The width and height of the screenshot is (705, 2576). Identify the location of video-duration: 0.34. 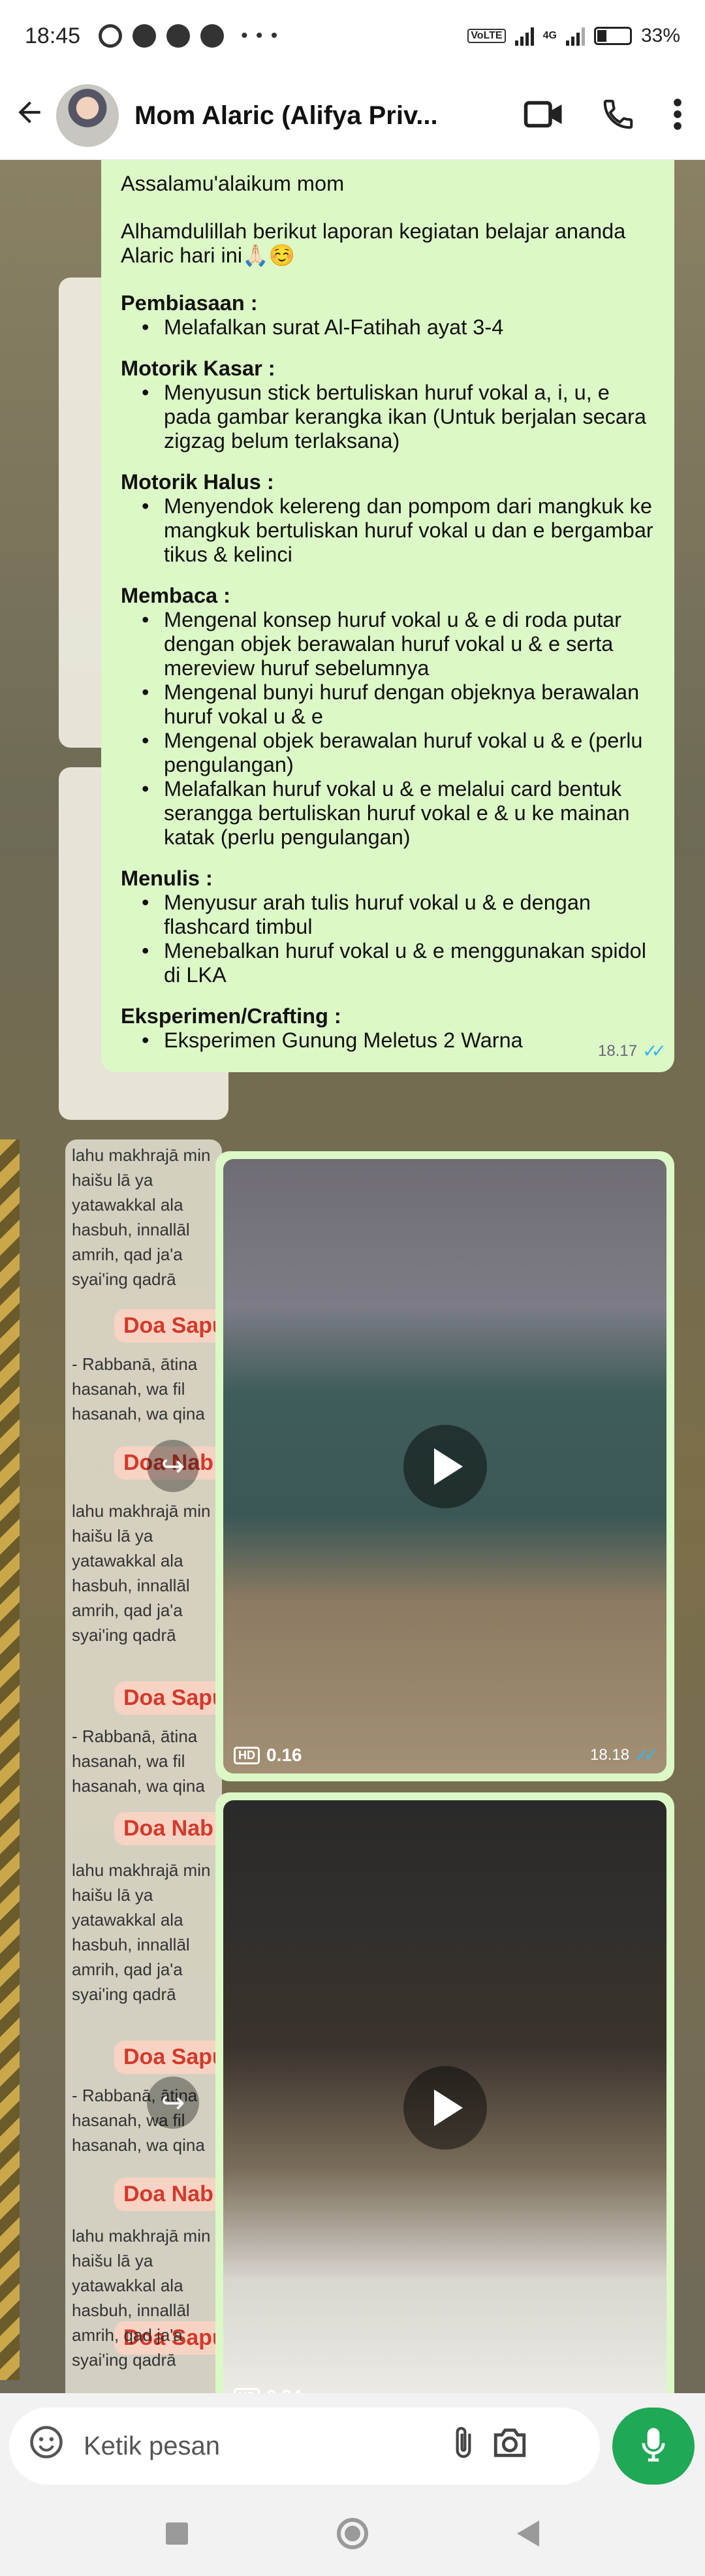
(284, 2390).